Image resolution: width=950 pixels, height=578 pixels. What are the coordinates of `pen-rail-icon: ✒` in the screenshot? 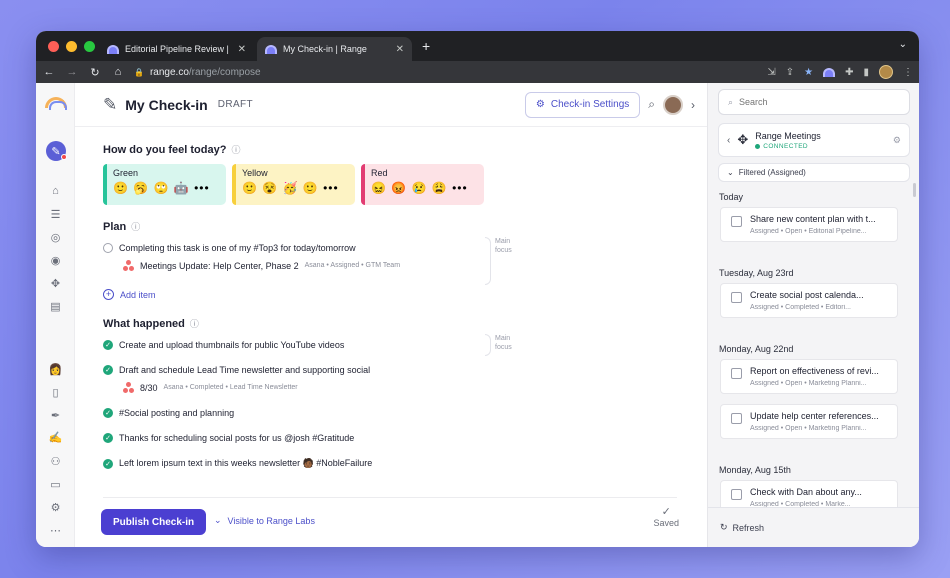 It's located at (55, 415).